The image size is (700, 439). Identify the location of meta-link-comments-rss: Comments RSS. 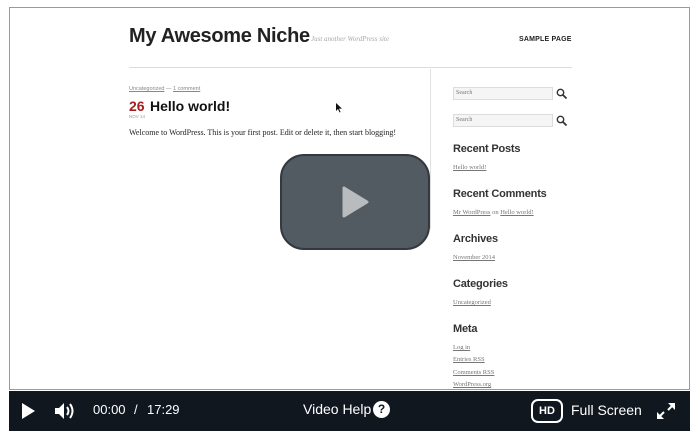
(474, 372).